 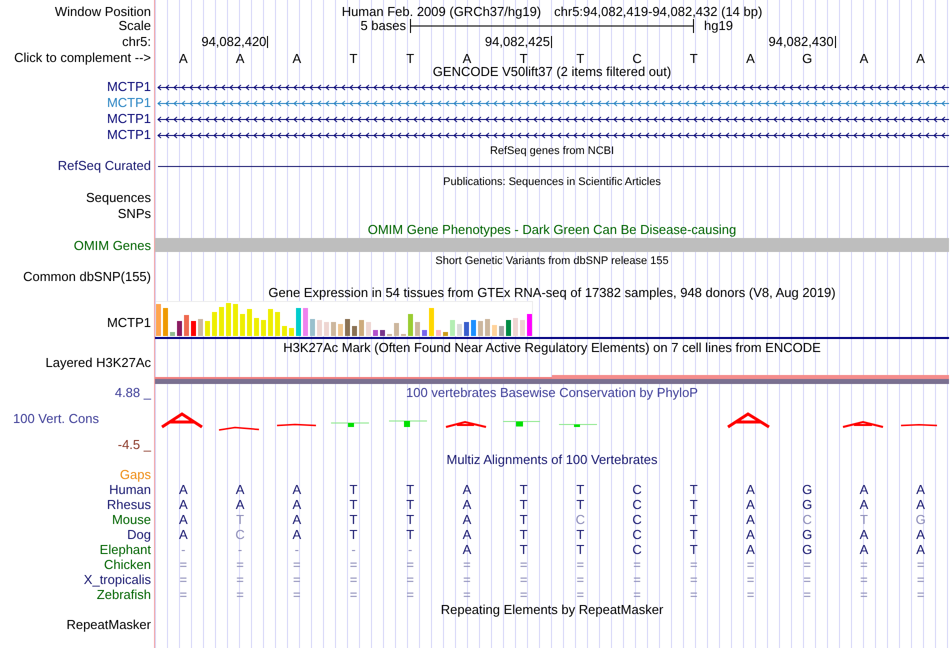 What do you see at coordinates (134, 214) in the screenshot?
I see `track-label: SNPs` at bounding box center [134, 214].